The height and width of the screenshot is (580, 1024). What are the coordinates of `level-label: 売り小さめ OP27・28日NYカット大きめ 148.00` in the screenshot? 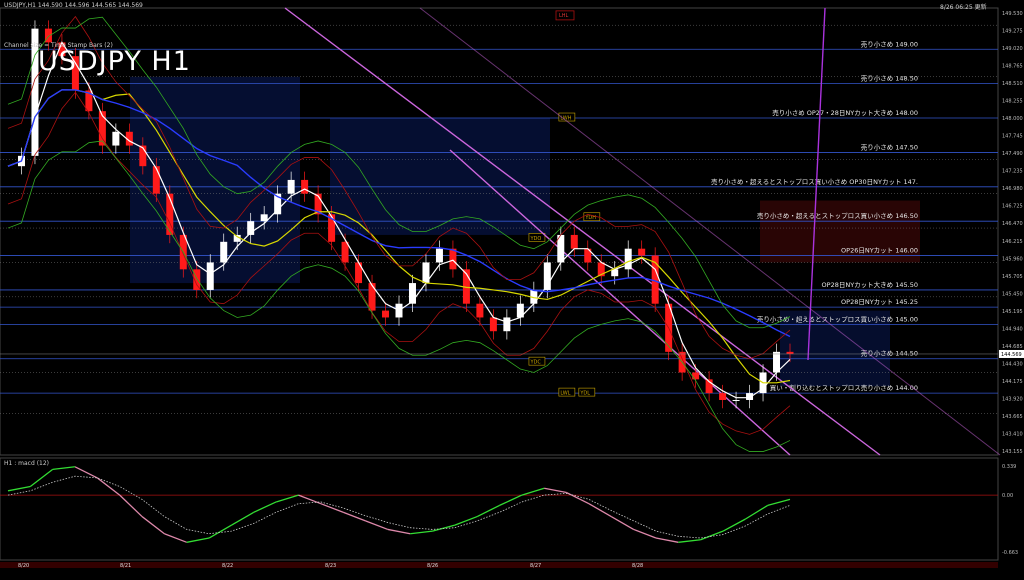 It's located at (845, 112).